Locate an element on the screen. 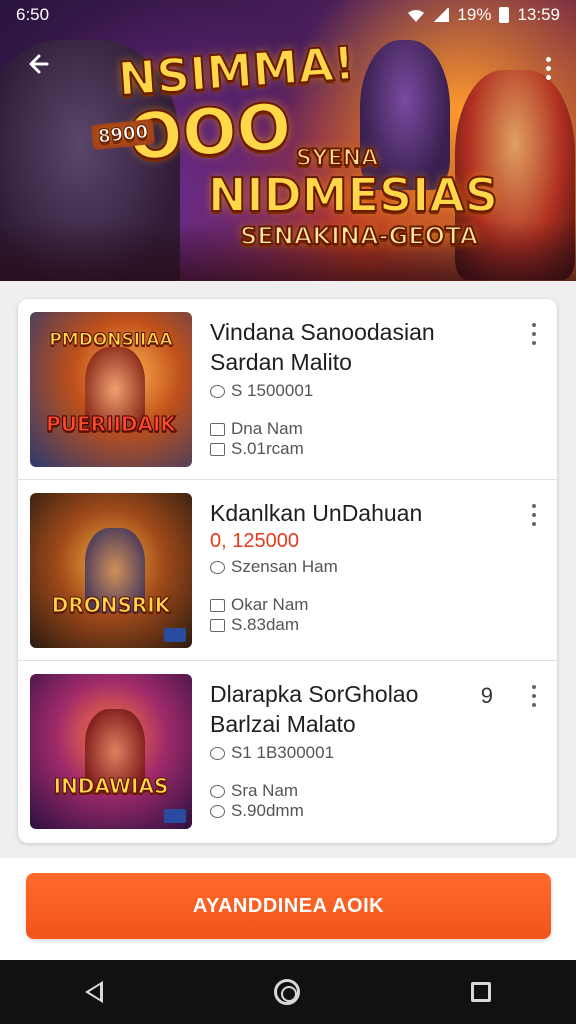  nav-recents-icon is located at coordinates (480, 992).